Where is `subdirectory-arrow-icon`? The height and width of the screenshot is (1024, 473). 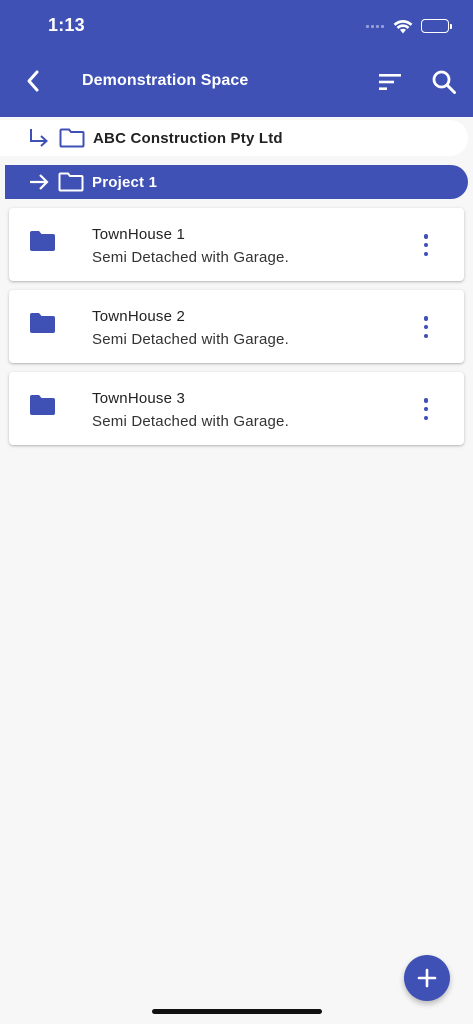
subdirectory-arrow-icon is located at coordinates (39, 138).